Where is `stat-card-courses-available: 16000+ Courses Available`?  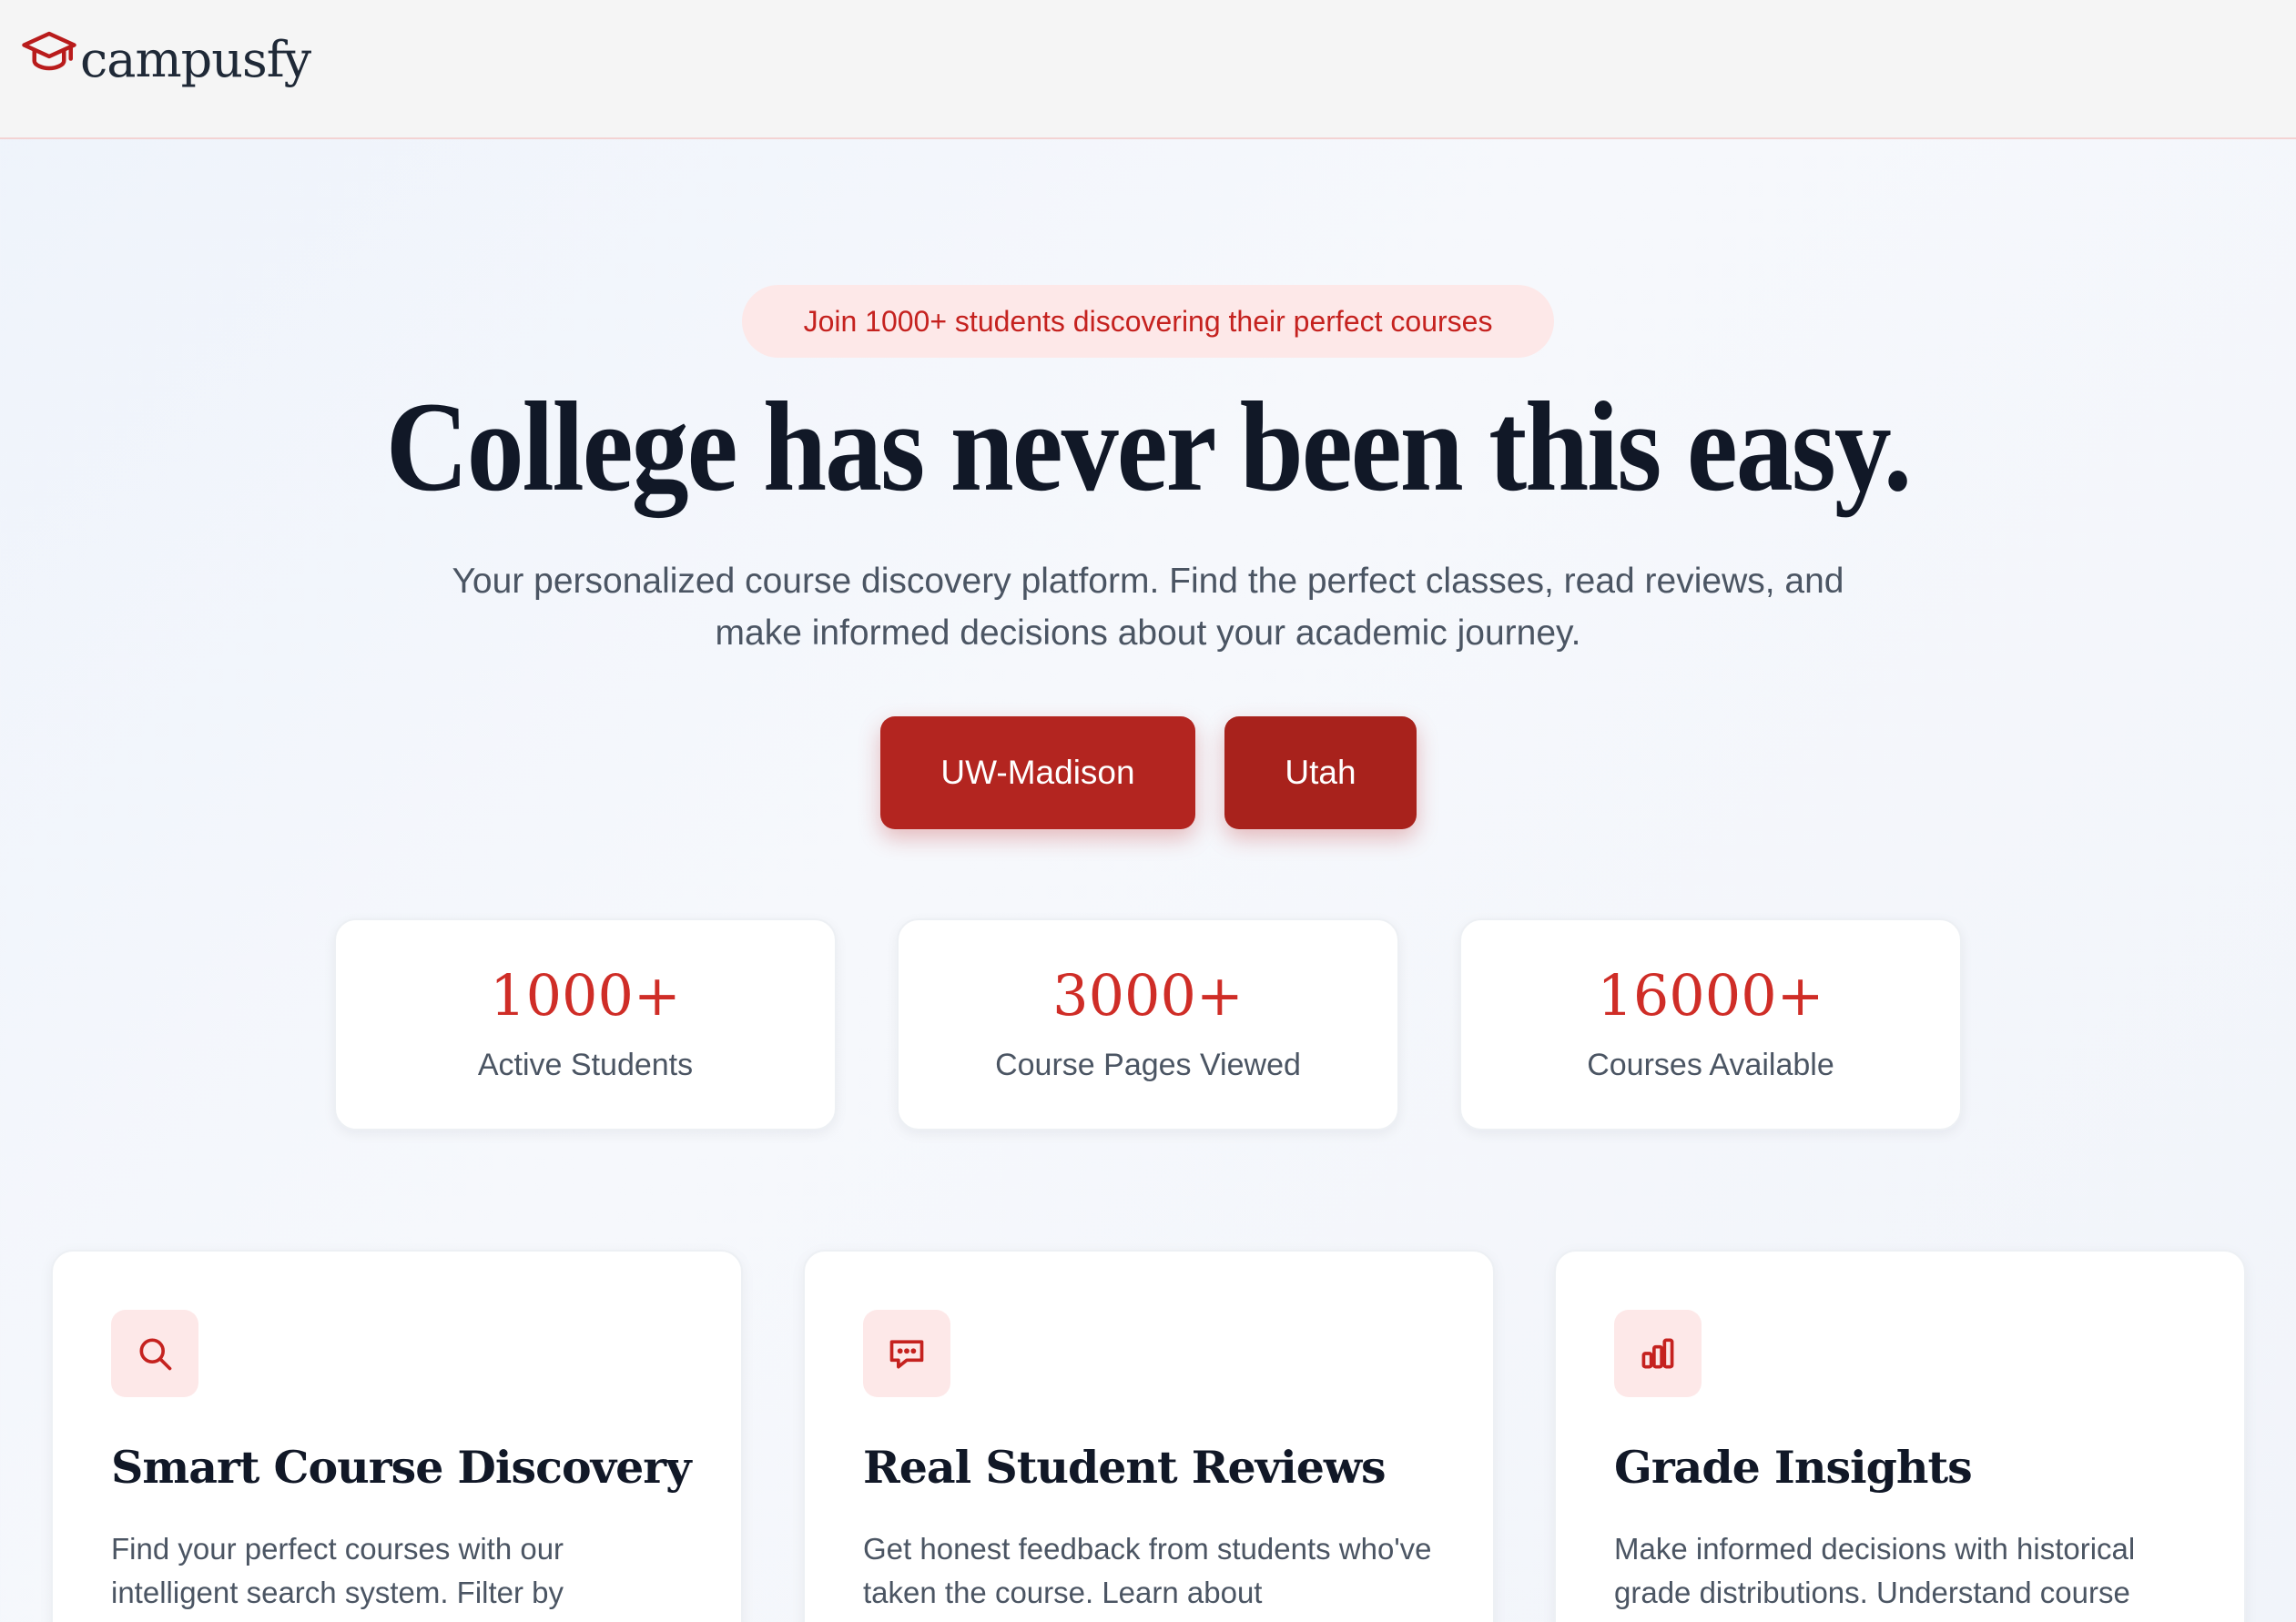 stat-card-courses-available: 16000+ Courses Available is located at coordinates (1710, 1024).